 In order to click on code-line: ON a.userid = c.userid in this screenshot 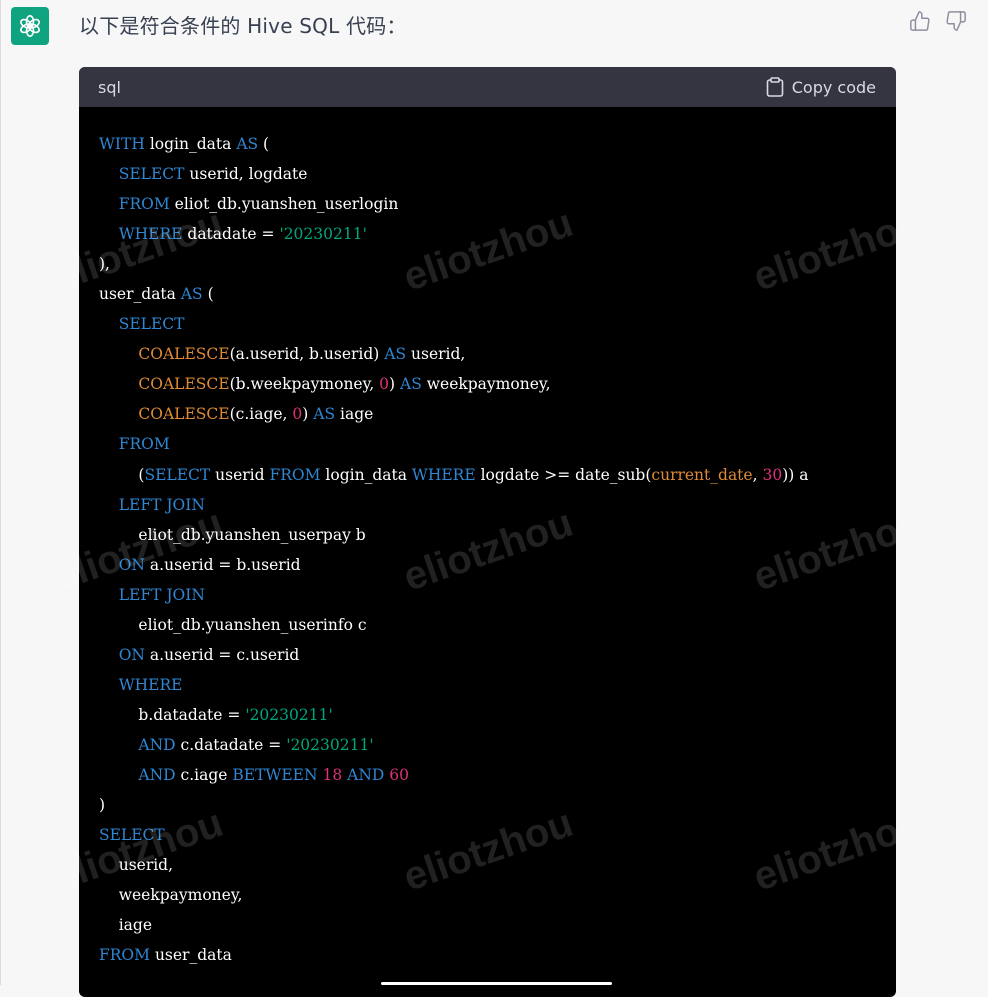, I will do `click(497, 655)`.